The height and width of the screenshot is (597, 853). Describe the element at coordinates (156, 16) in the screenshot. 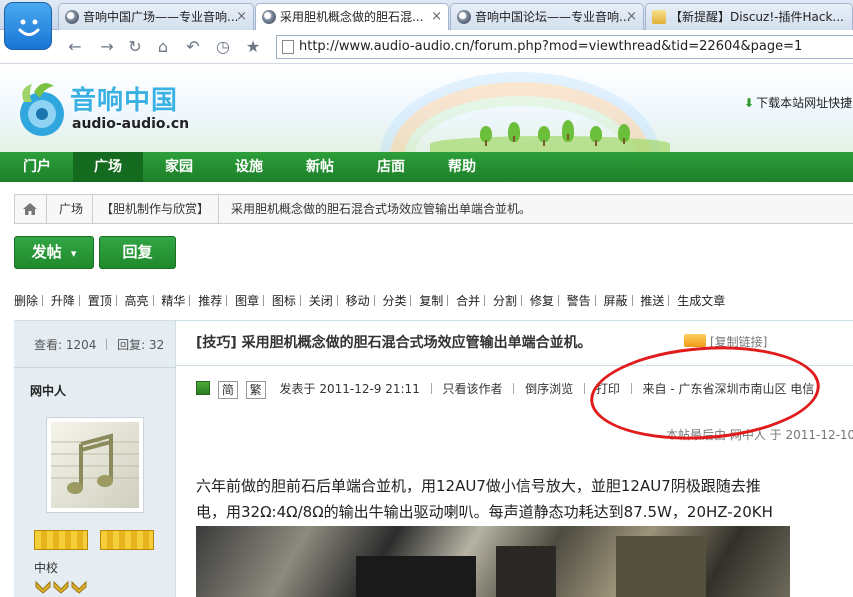

I see `browser-tab-1: 音响中国广场——专业音响... ×` at that location.